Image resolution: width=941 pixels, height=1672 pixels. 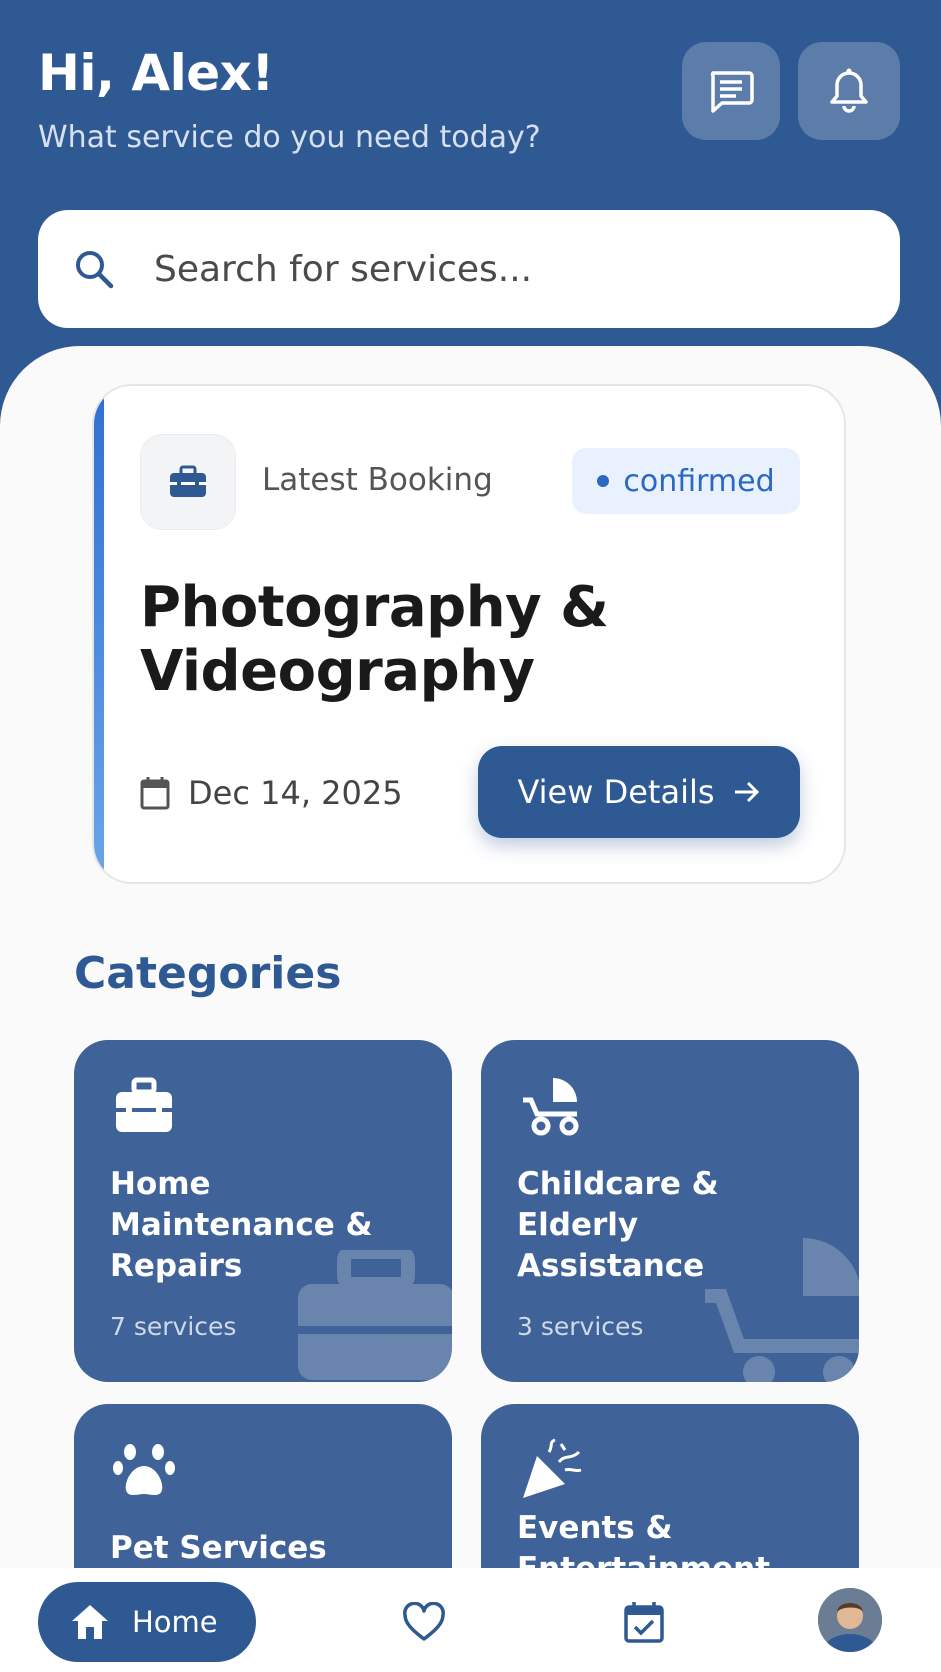 What do you see at coordinates (552, 1468) in the screenshot?
I see `party-popper-icon` at bounding box center [552, 1468].